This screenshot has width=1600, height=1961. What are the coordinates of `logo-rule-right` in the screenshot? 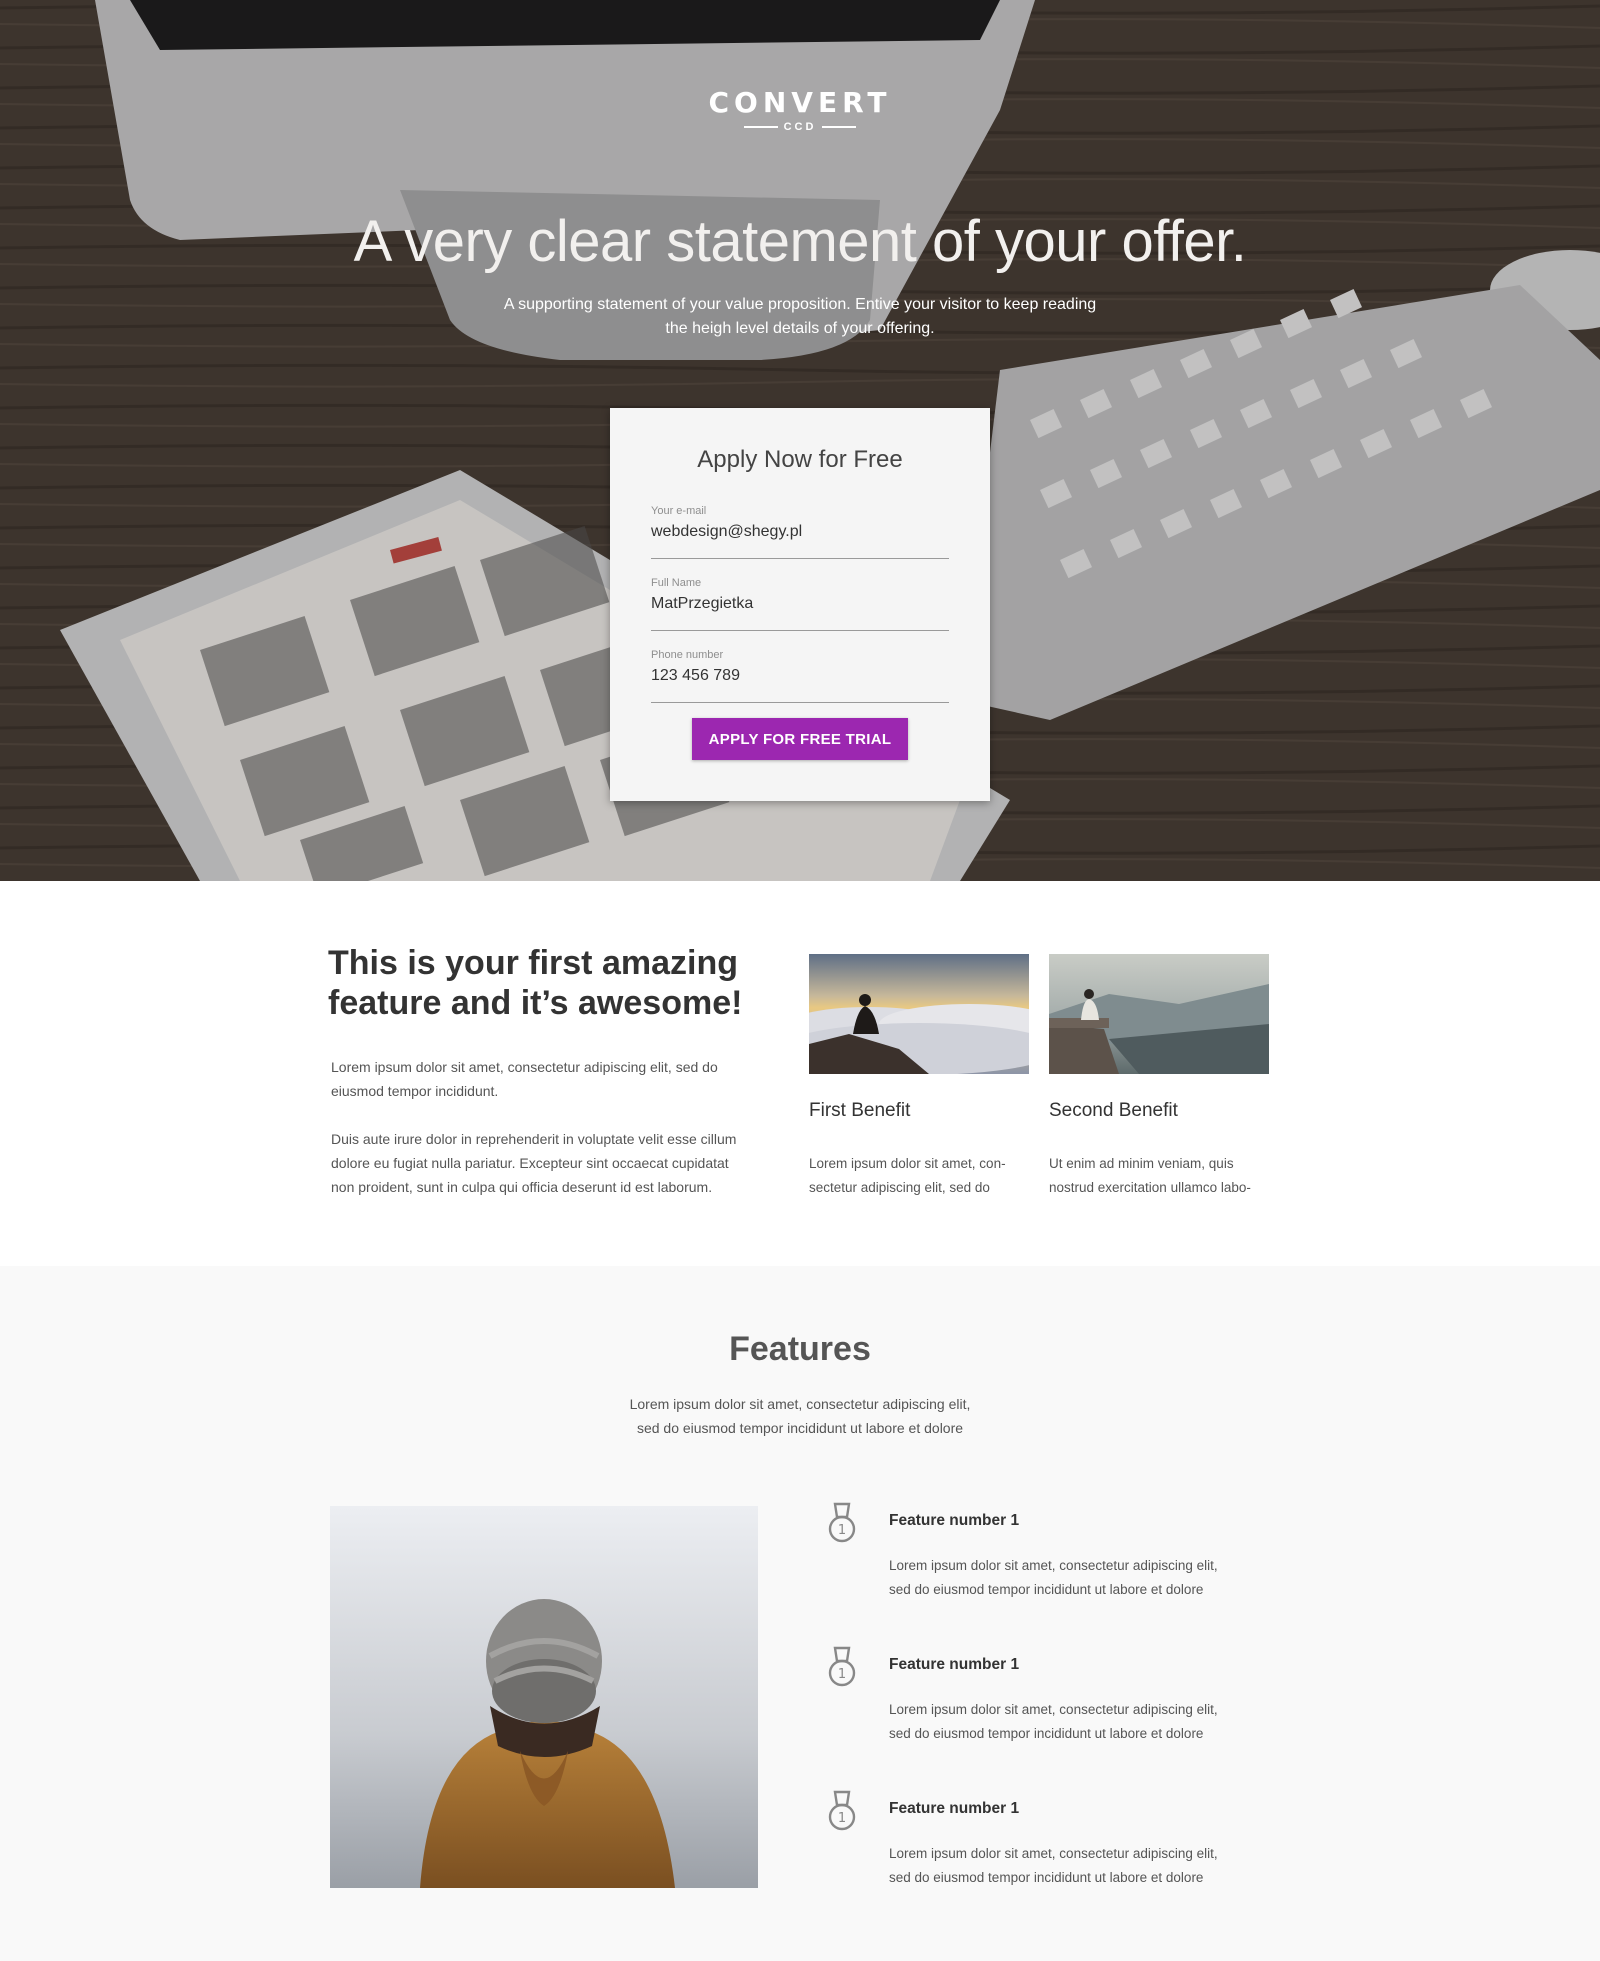 It's located at (839, 127).